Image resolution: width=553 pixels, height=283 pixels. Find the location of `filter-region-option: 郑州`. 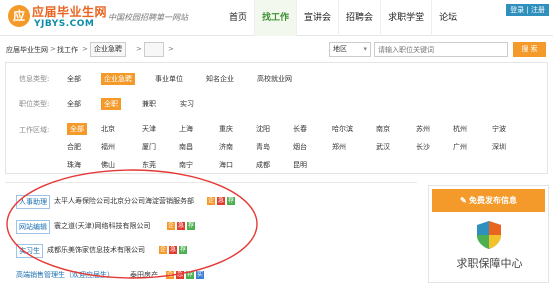

filter-region-option: 郑州 is located at coordinates (339, 147).